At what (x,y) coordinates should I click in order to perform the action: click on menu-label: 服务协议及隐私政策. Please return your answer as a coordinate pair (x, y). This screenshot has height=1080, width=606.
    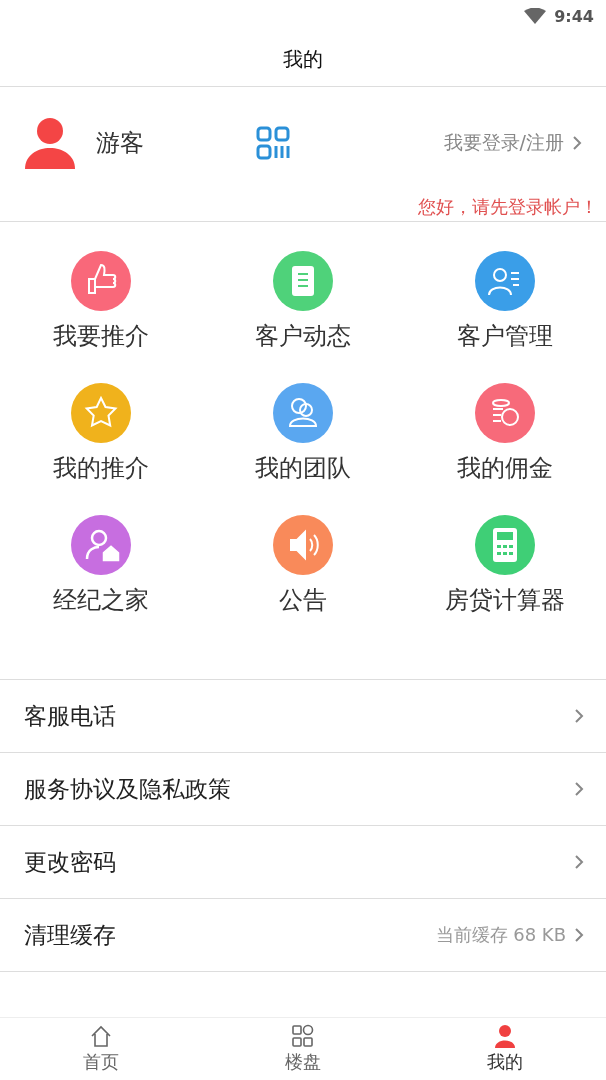
    Looking at the image, I should click on (127, 789).